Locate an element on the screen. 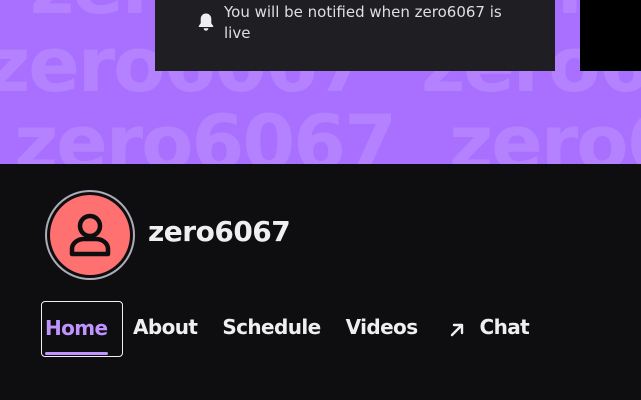  tab-home: Home is located at coordinates (82, 329).